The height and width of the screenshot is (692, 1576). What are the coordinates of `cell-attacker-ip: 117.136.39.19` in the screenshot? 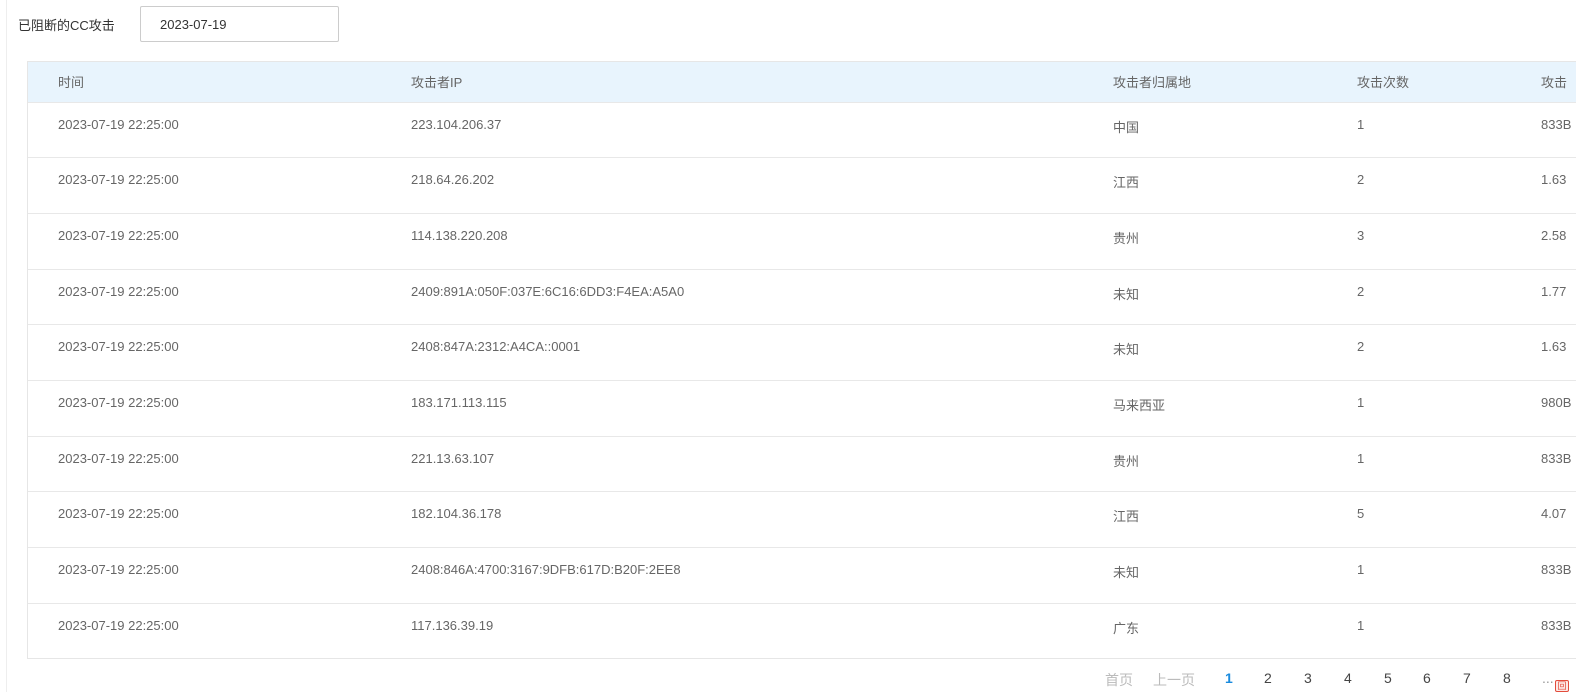 It's located at (452, 625).